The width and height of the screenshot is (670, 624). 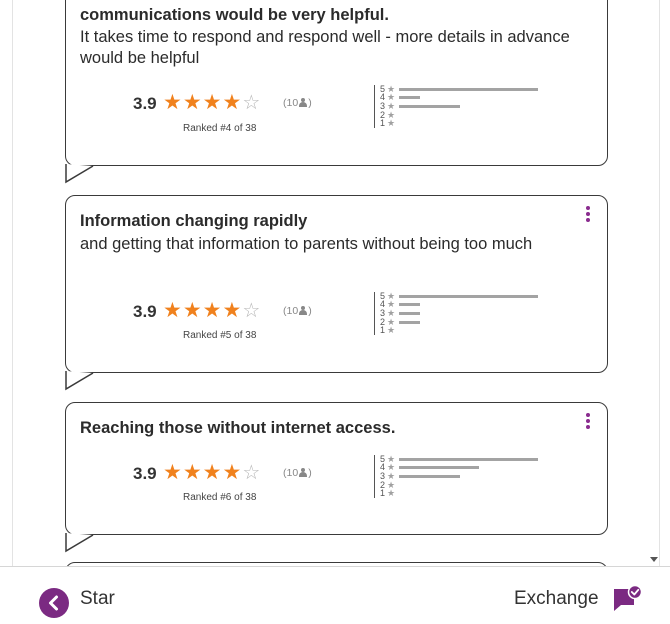 I want to click on scroll-down-arrow-icon, so click(x=654, y=559).